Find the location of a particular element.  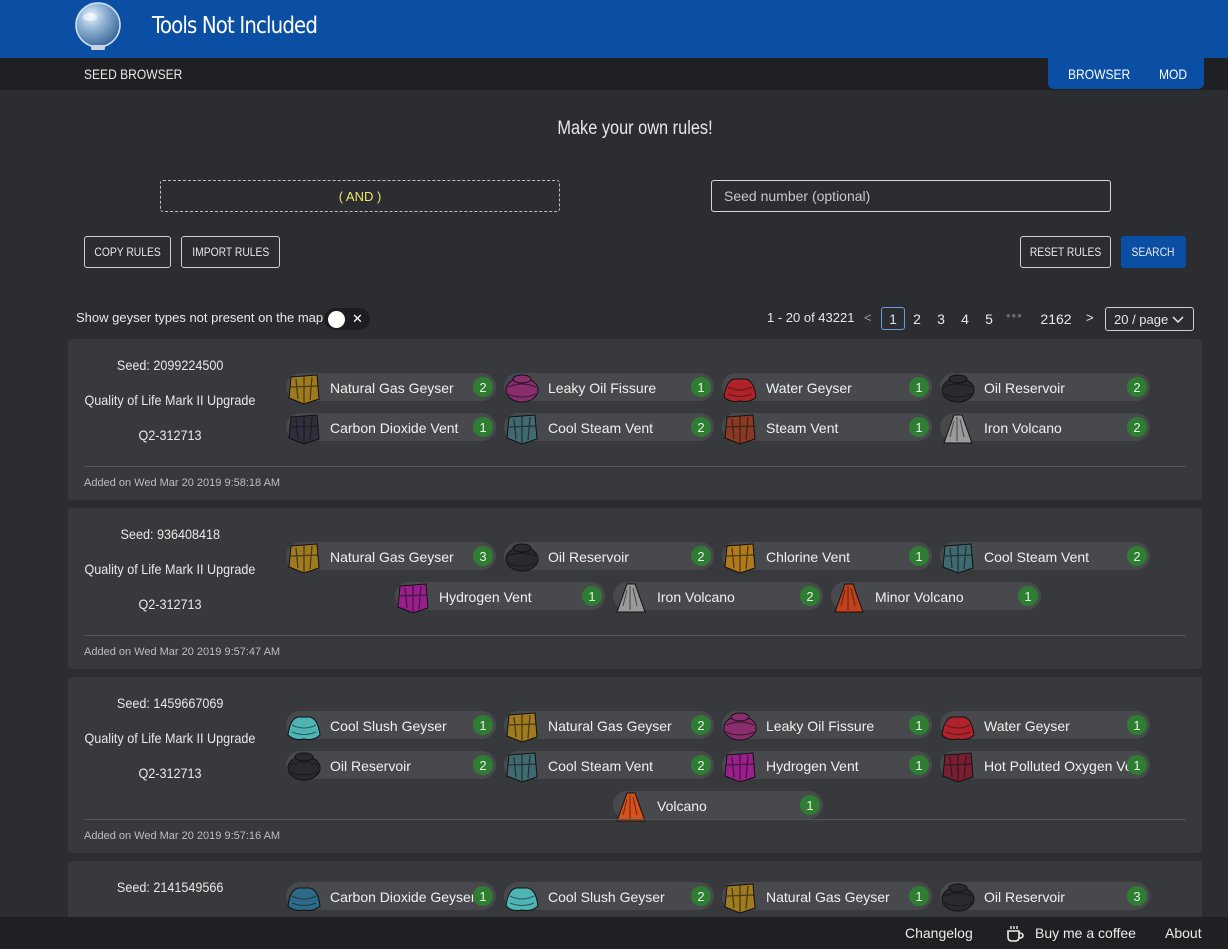

geyser-name: Water Geyser is located at coordinates (1027, 726).